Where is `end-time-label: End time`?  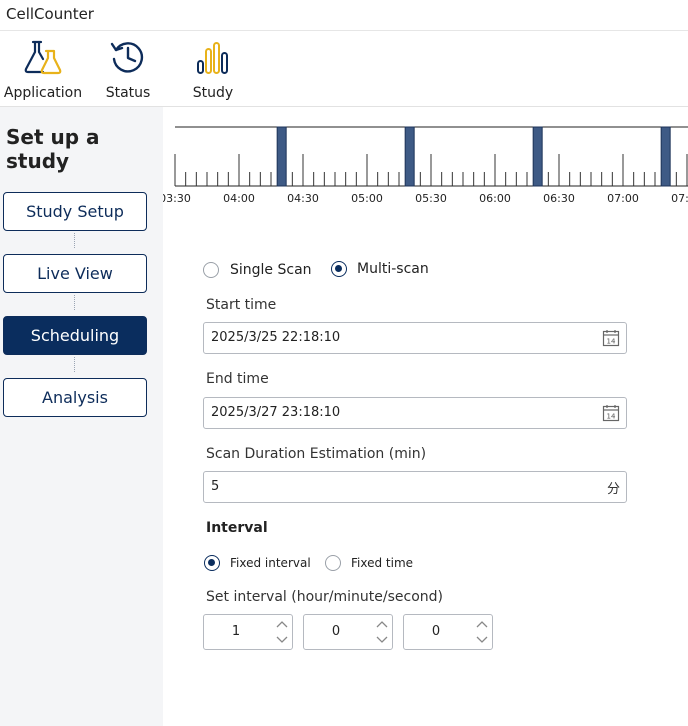 end-time-label: End time is located at coordinates (237, 379).